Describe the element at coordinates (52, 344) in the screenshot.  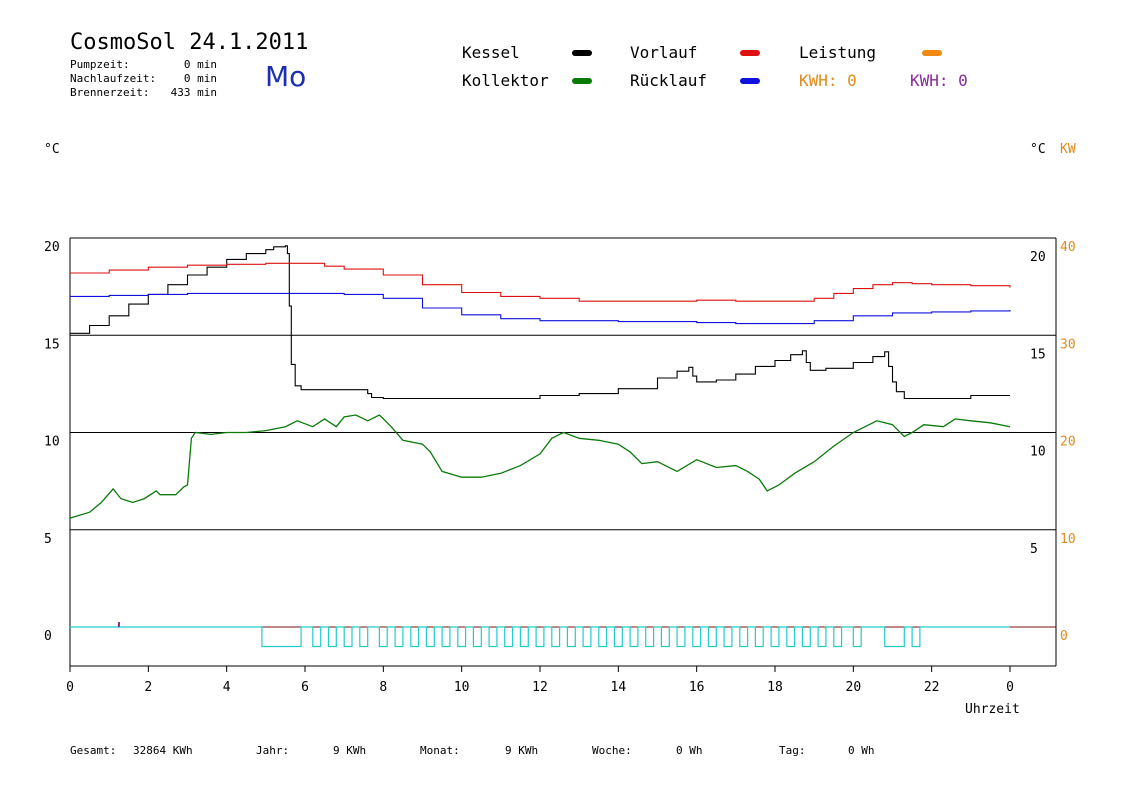
I see `y-tick-label-15: 15` at that location.